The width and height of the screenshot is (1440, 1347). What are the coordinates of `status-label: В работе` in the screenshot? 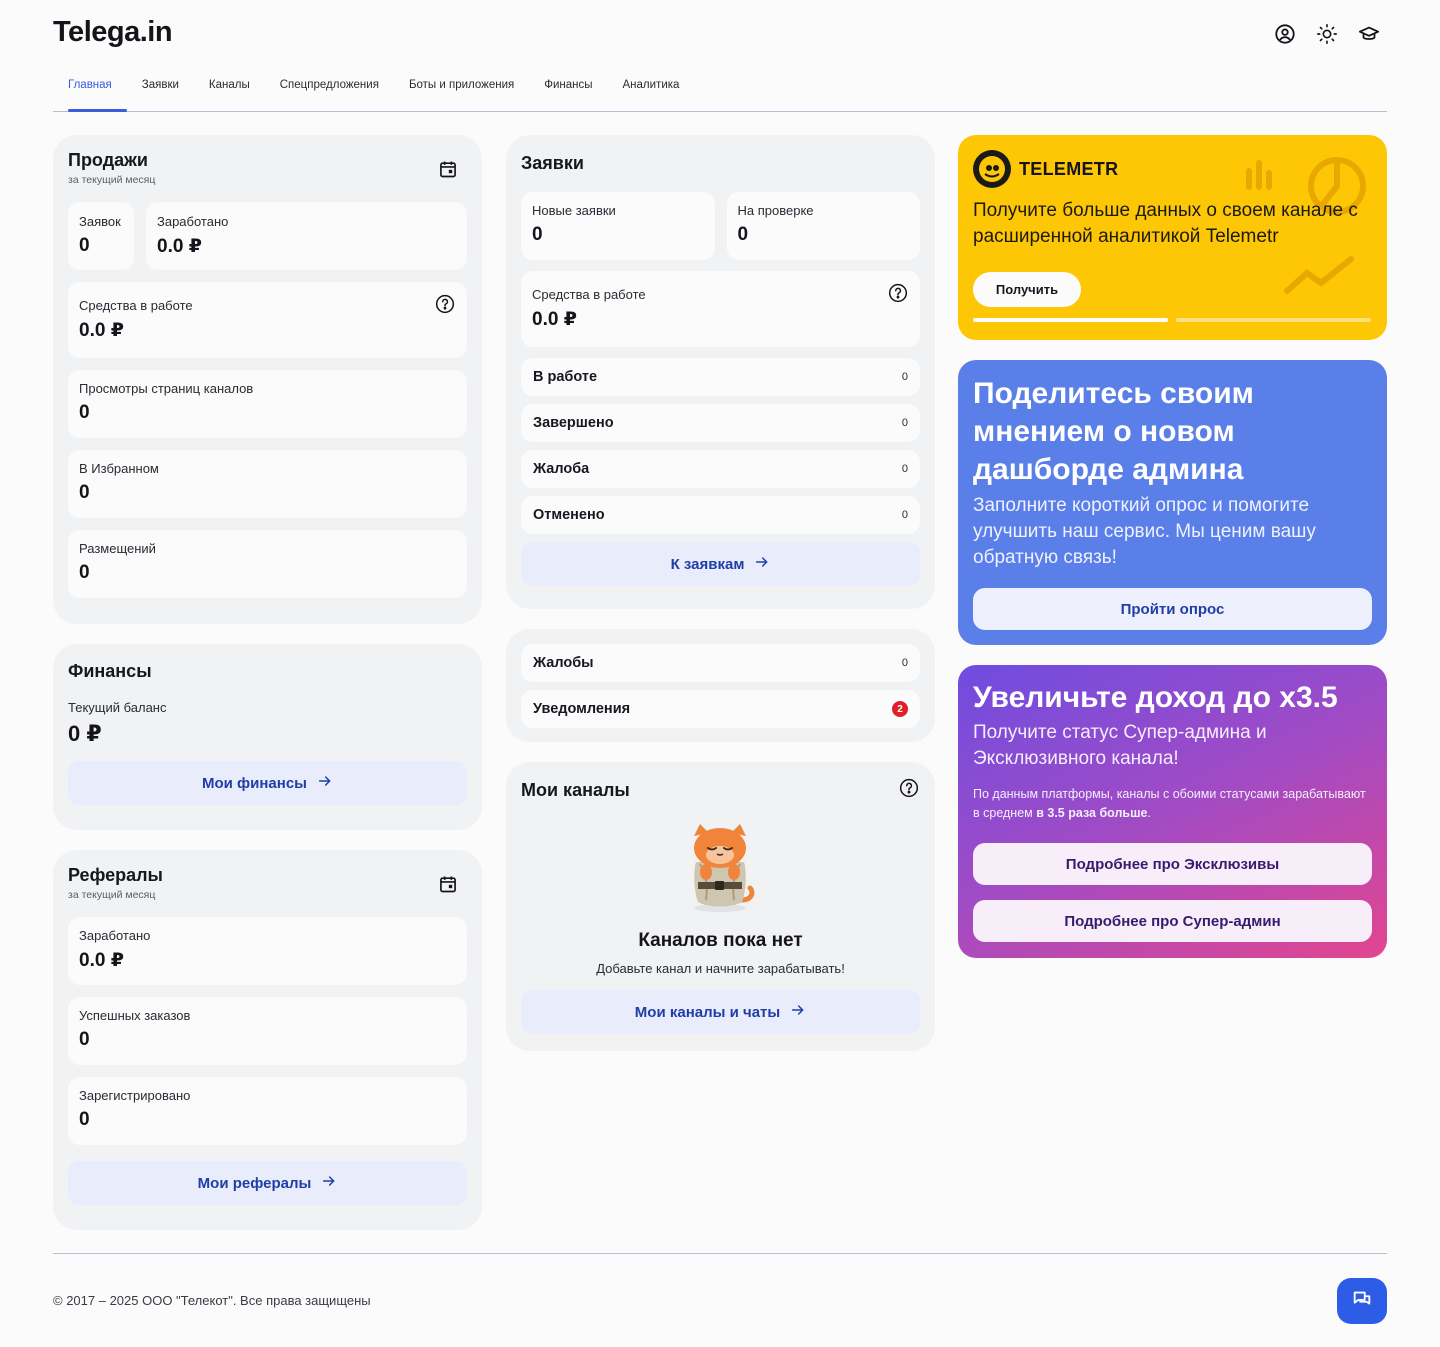 It's located at (565, 377).